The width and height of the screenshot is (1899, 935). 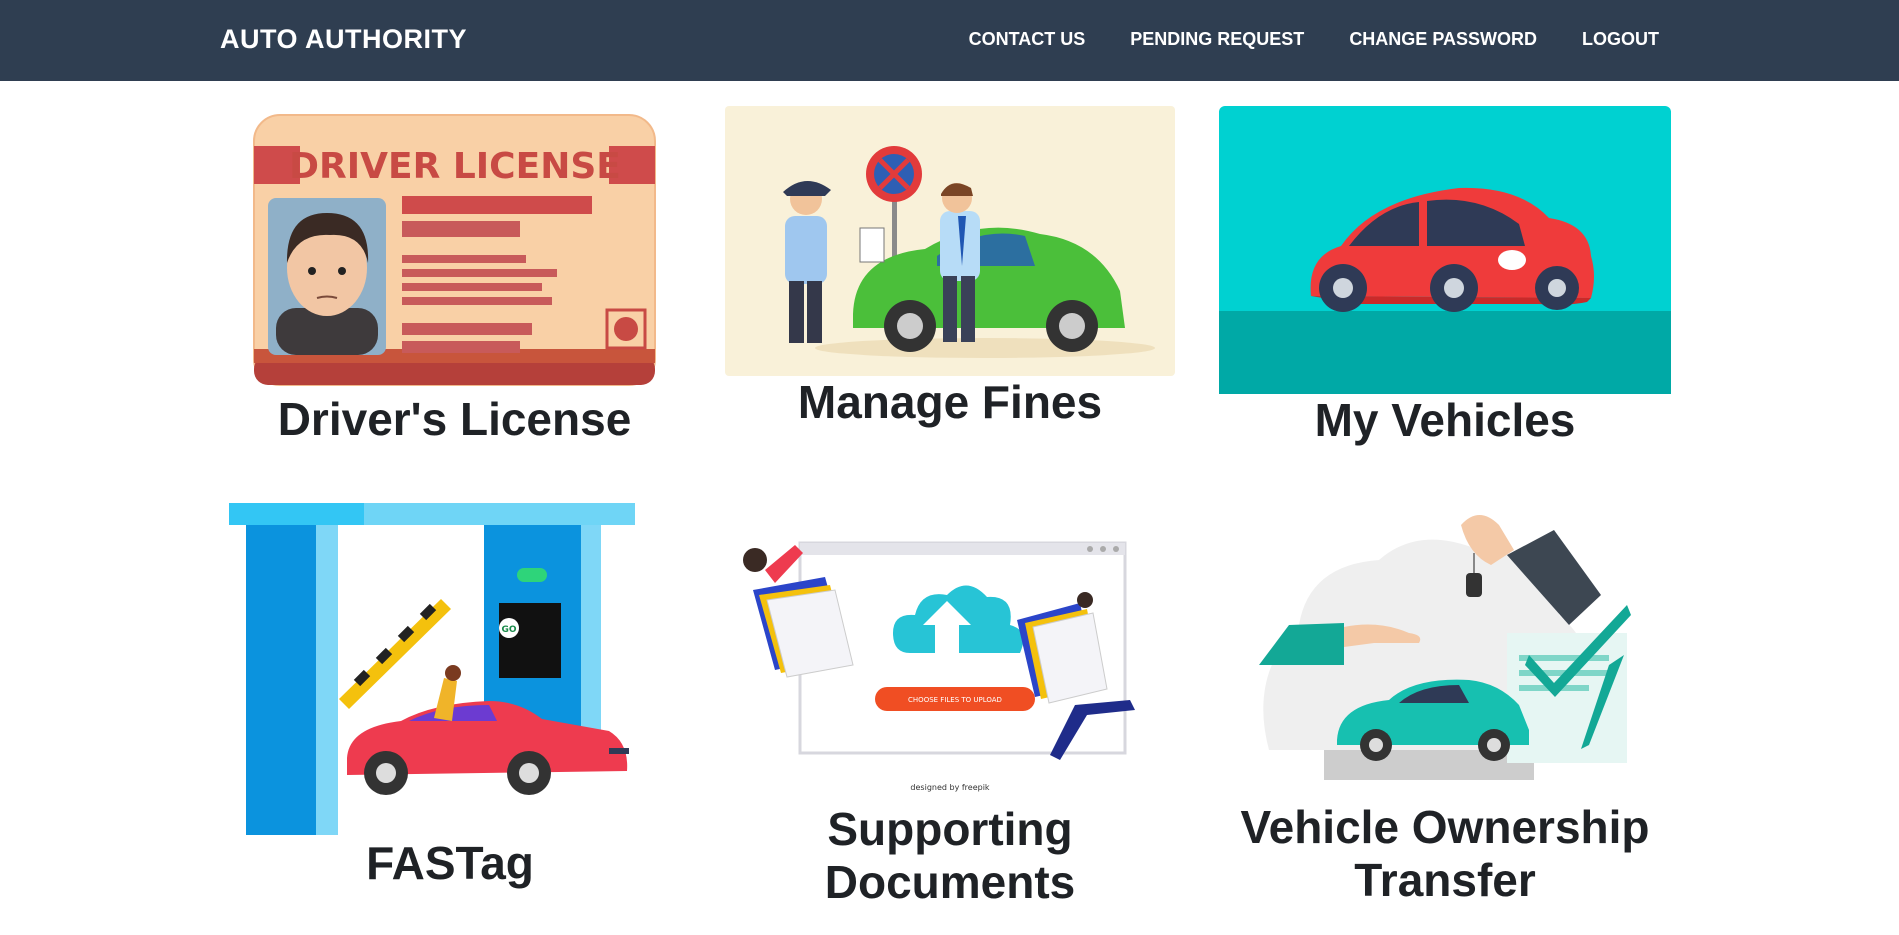 I want to click on card-manage-fines: Manage Fines, so click(x=950, y=271).